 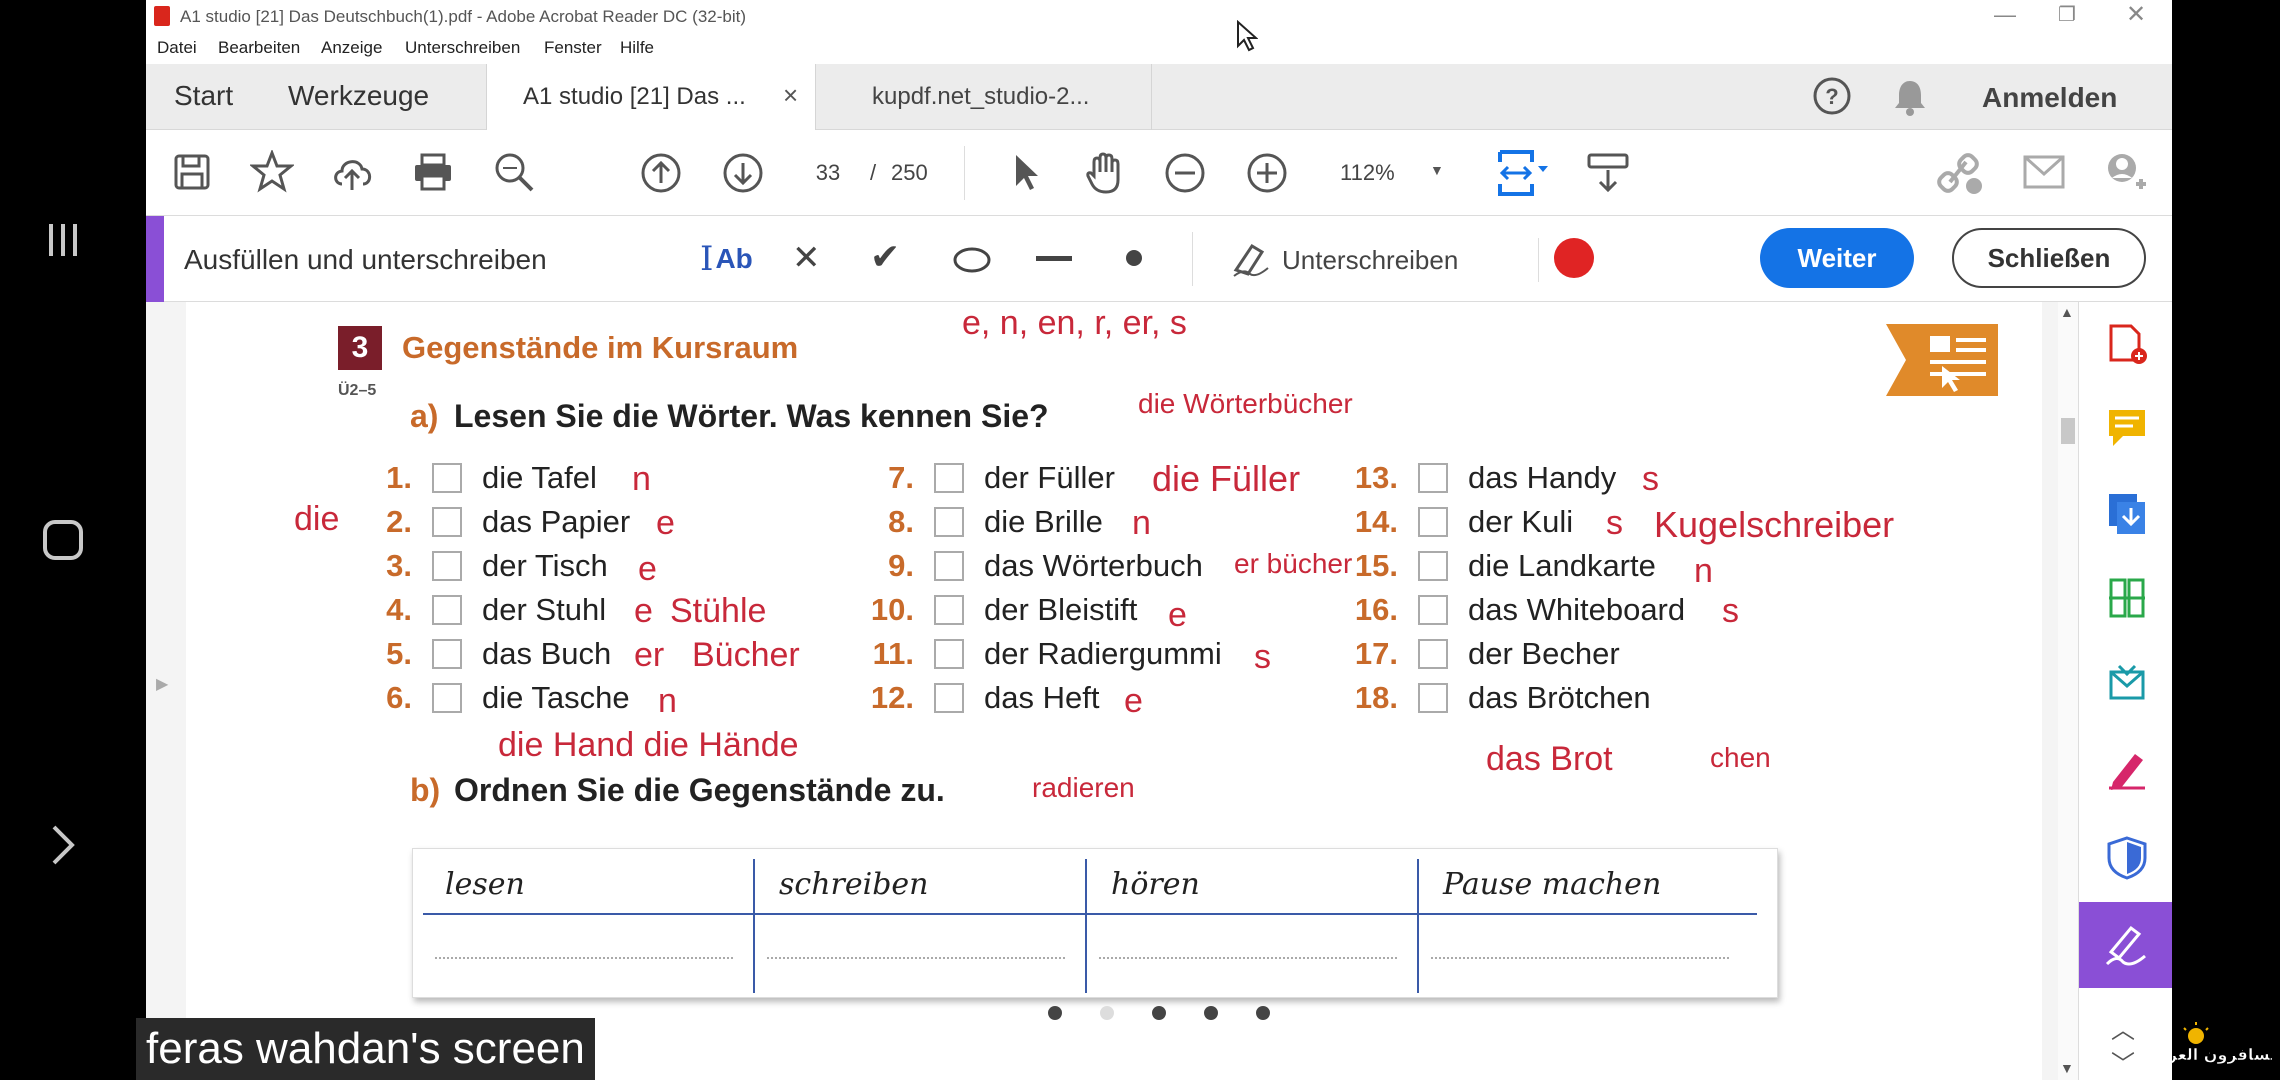 What do you see at coordinates (1226, 479) in the screenshot?
I see `annotation-text: die Füller` at bounding box center [1226, 479].